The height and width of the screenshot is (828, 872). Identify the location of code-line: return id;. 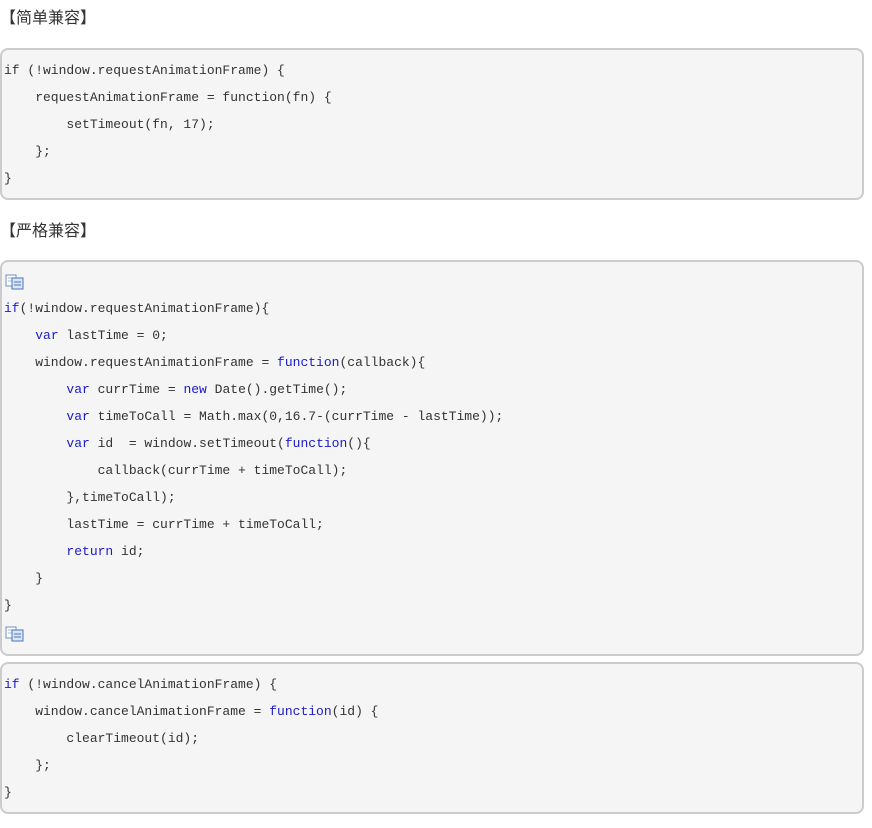
(74, 552).